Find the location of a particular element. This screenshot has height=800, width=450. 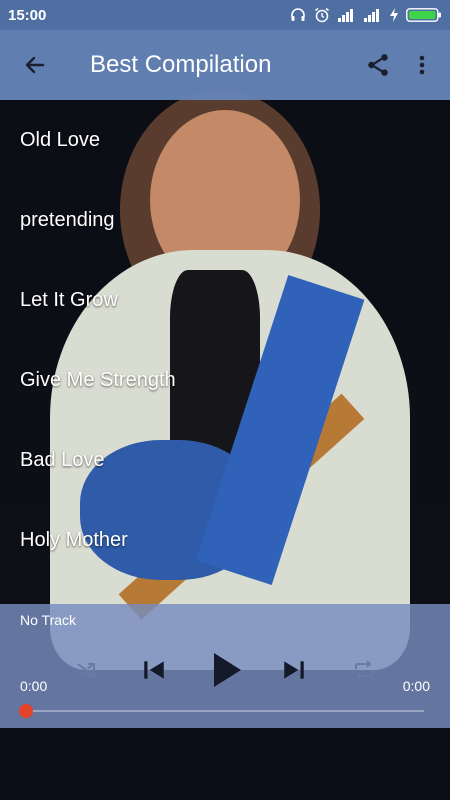

shuffle-button is located at coordinates (86, 670).